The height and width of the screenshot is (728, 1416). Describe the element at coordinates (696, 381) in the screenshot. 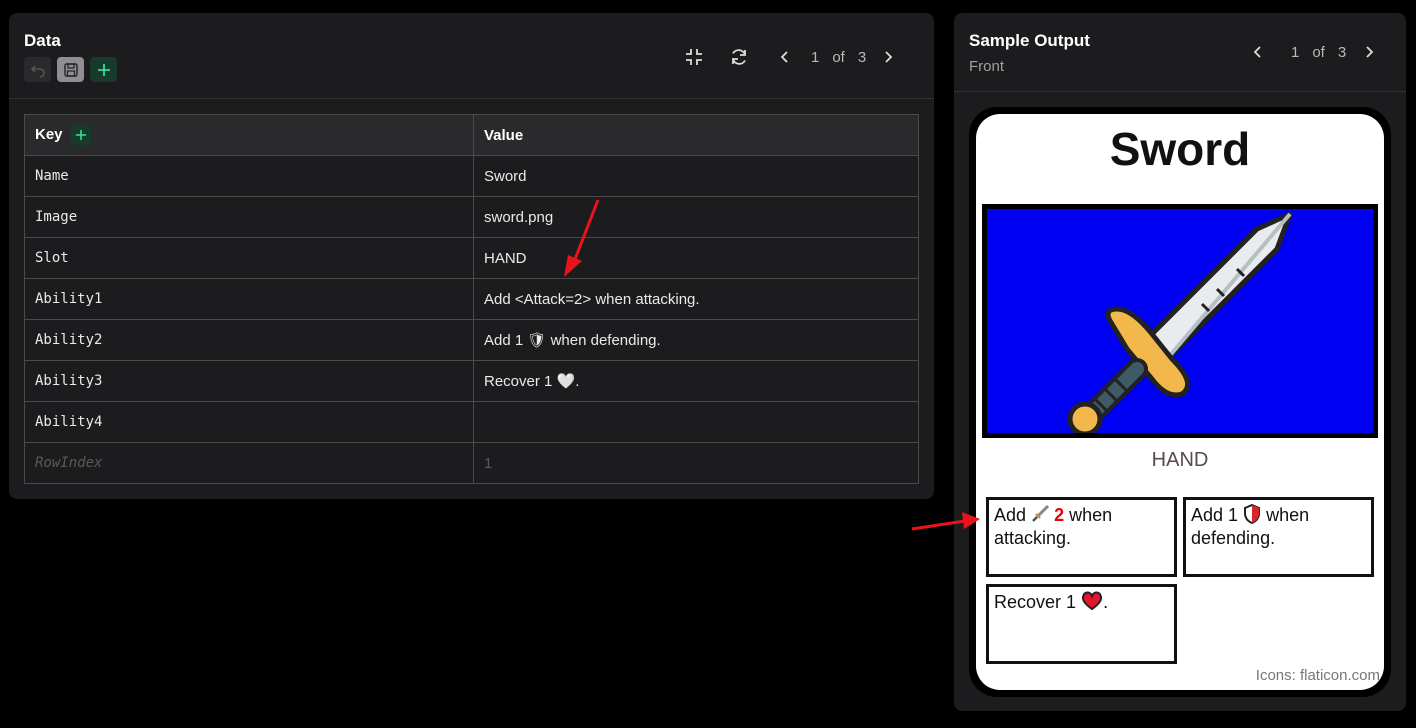

I see `row-value: Recover 1 🤍.` at that location.